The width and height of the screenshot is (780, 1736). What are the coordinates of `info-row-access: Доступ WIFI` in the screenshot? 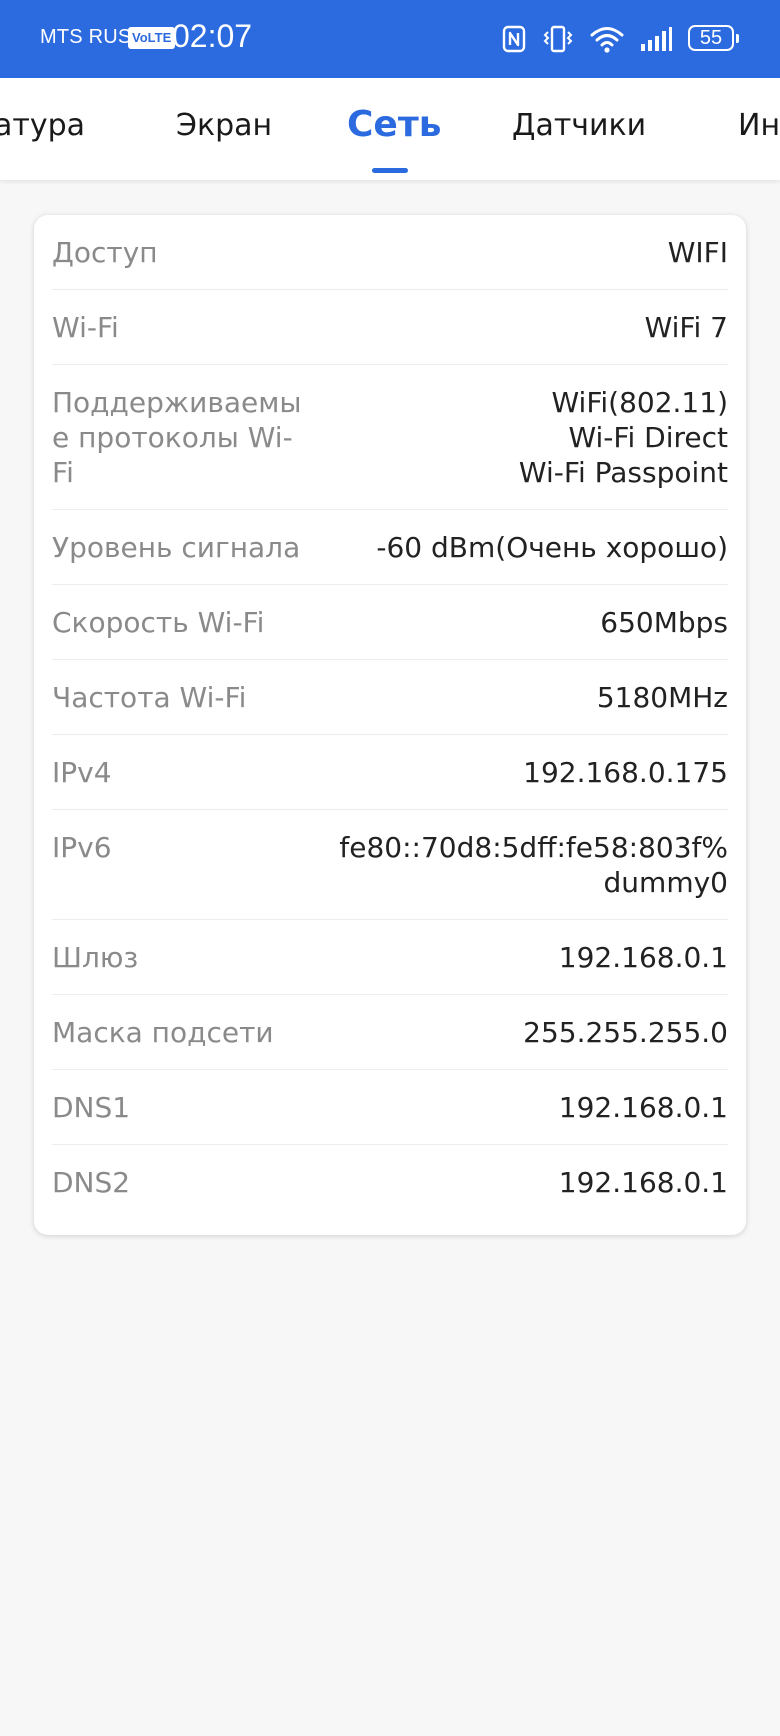 It's located at (390, 252).